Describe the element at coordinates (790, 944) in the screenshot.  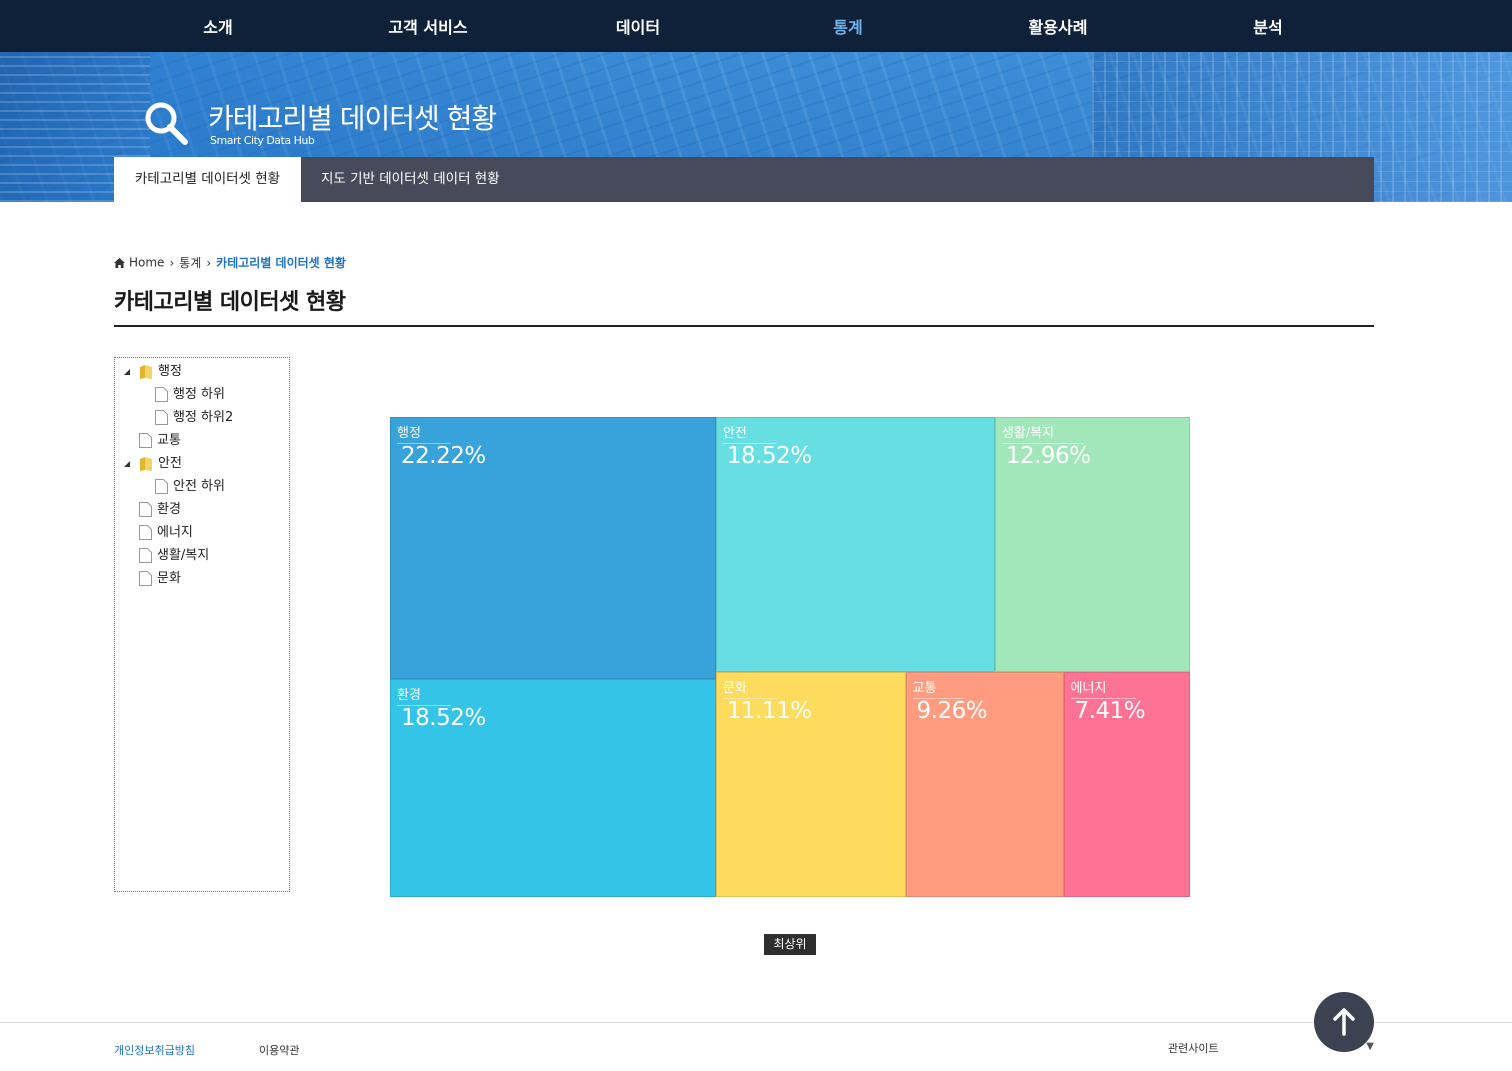
I see `treemap-top-level-button: 최상위` at that location.